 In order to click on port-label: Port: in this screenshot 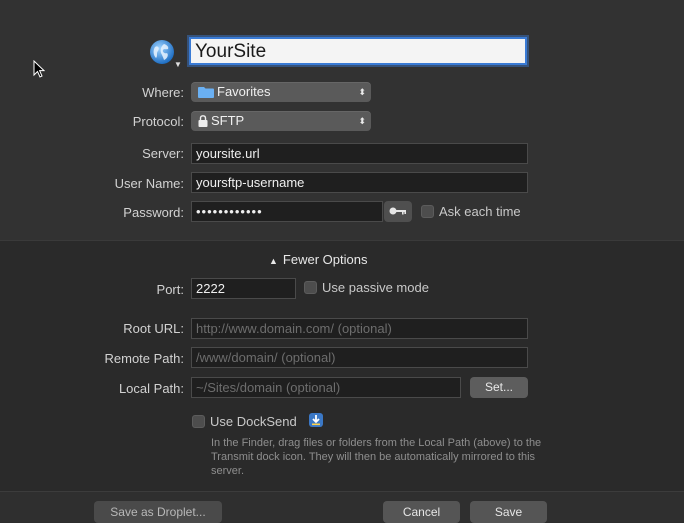, I will do `click(170, 289)`.